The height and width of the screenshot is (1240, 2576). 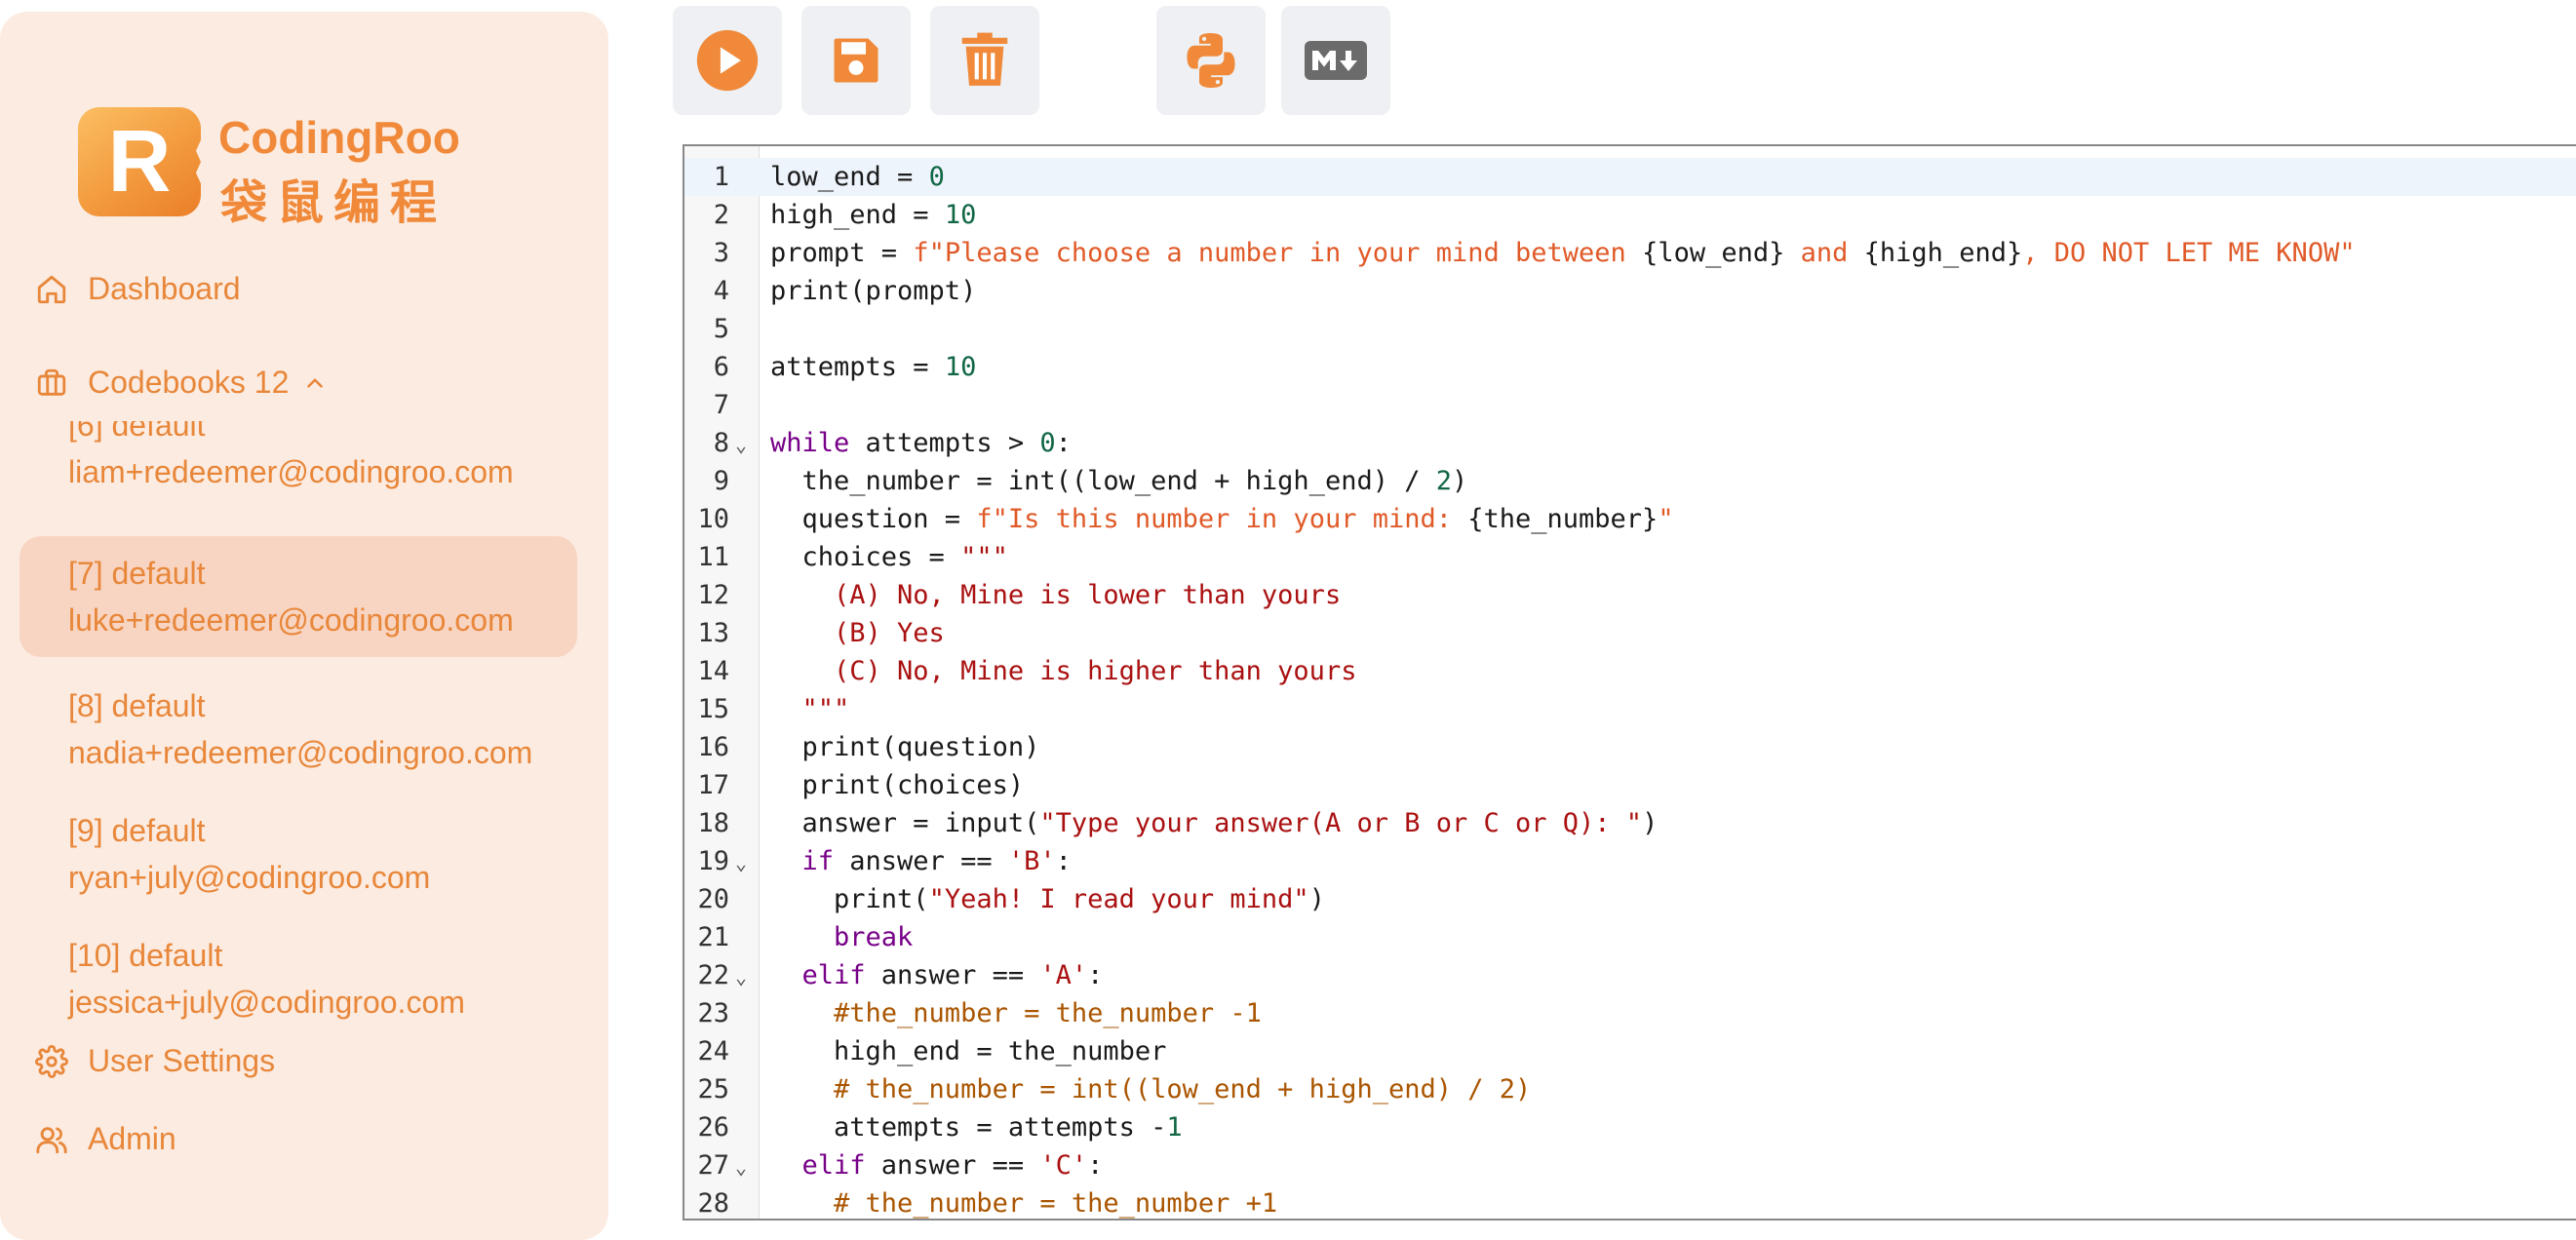 I want to click on trash-icon, so click(x=984, y=59).